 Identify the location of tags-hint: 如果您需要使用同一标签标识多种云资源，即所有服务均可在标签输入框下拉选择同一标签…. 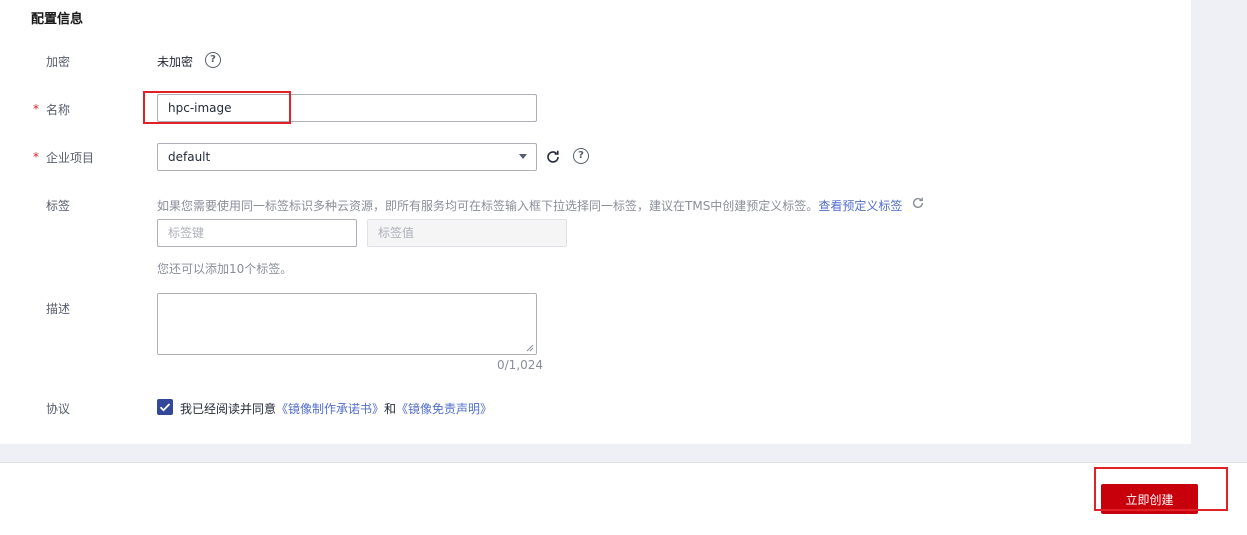
(529, 205).